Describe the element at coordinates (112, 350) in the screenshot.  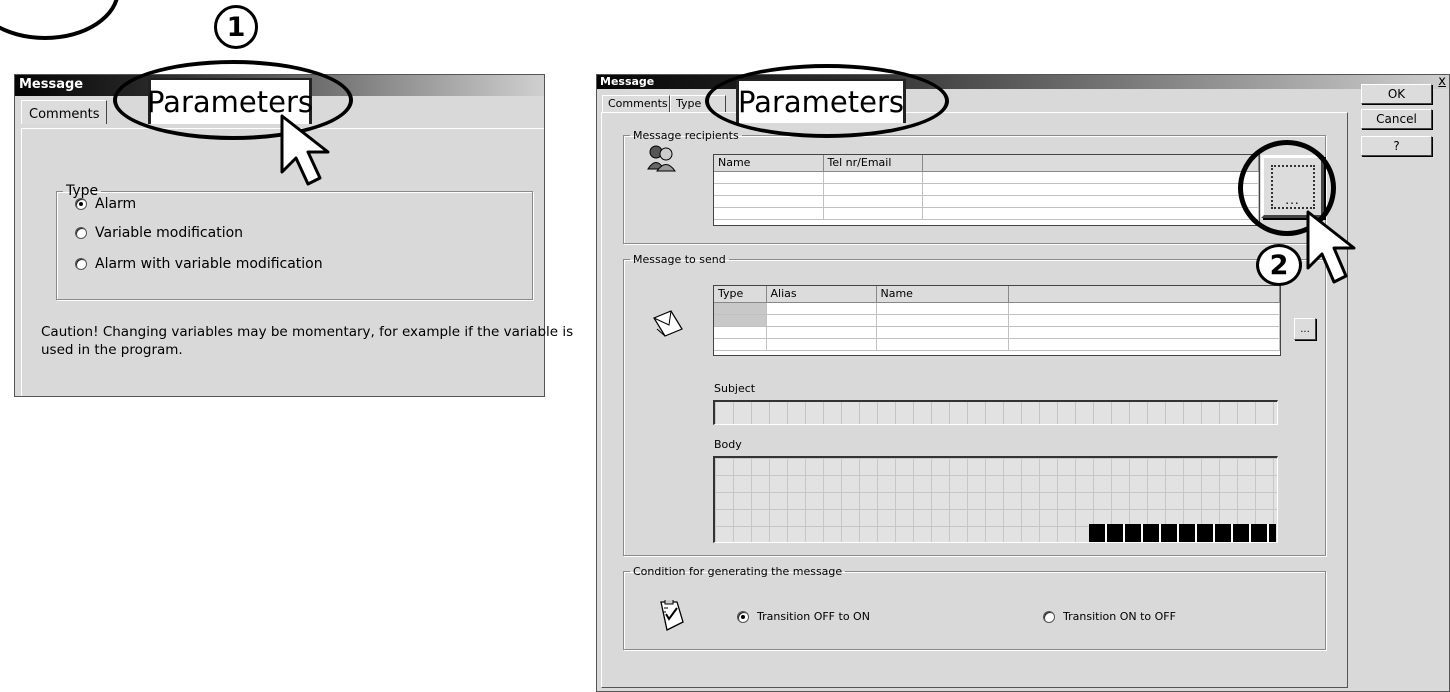
I see `caution-text-line-2: used in the program.` at that location.